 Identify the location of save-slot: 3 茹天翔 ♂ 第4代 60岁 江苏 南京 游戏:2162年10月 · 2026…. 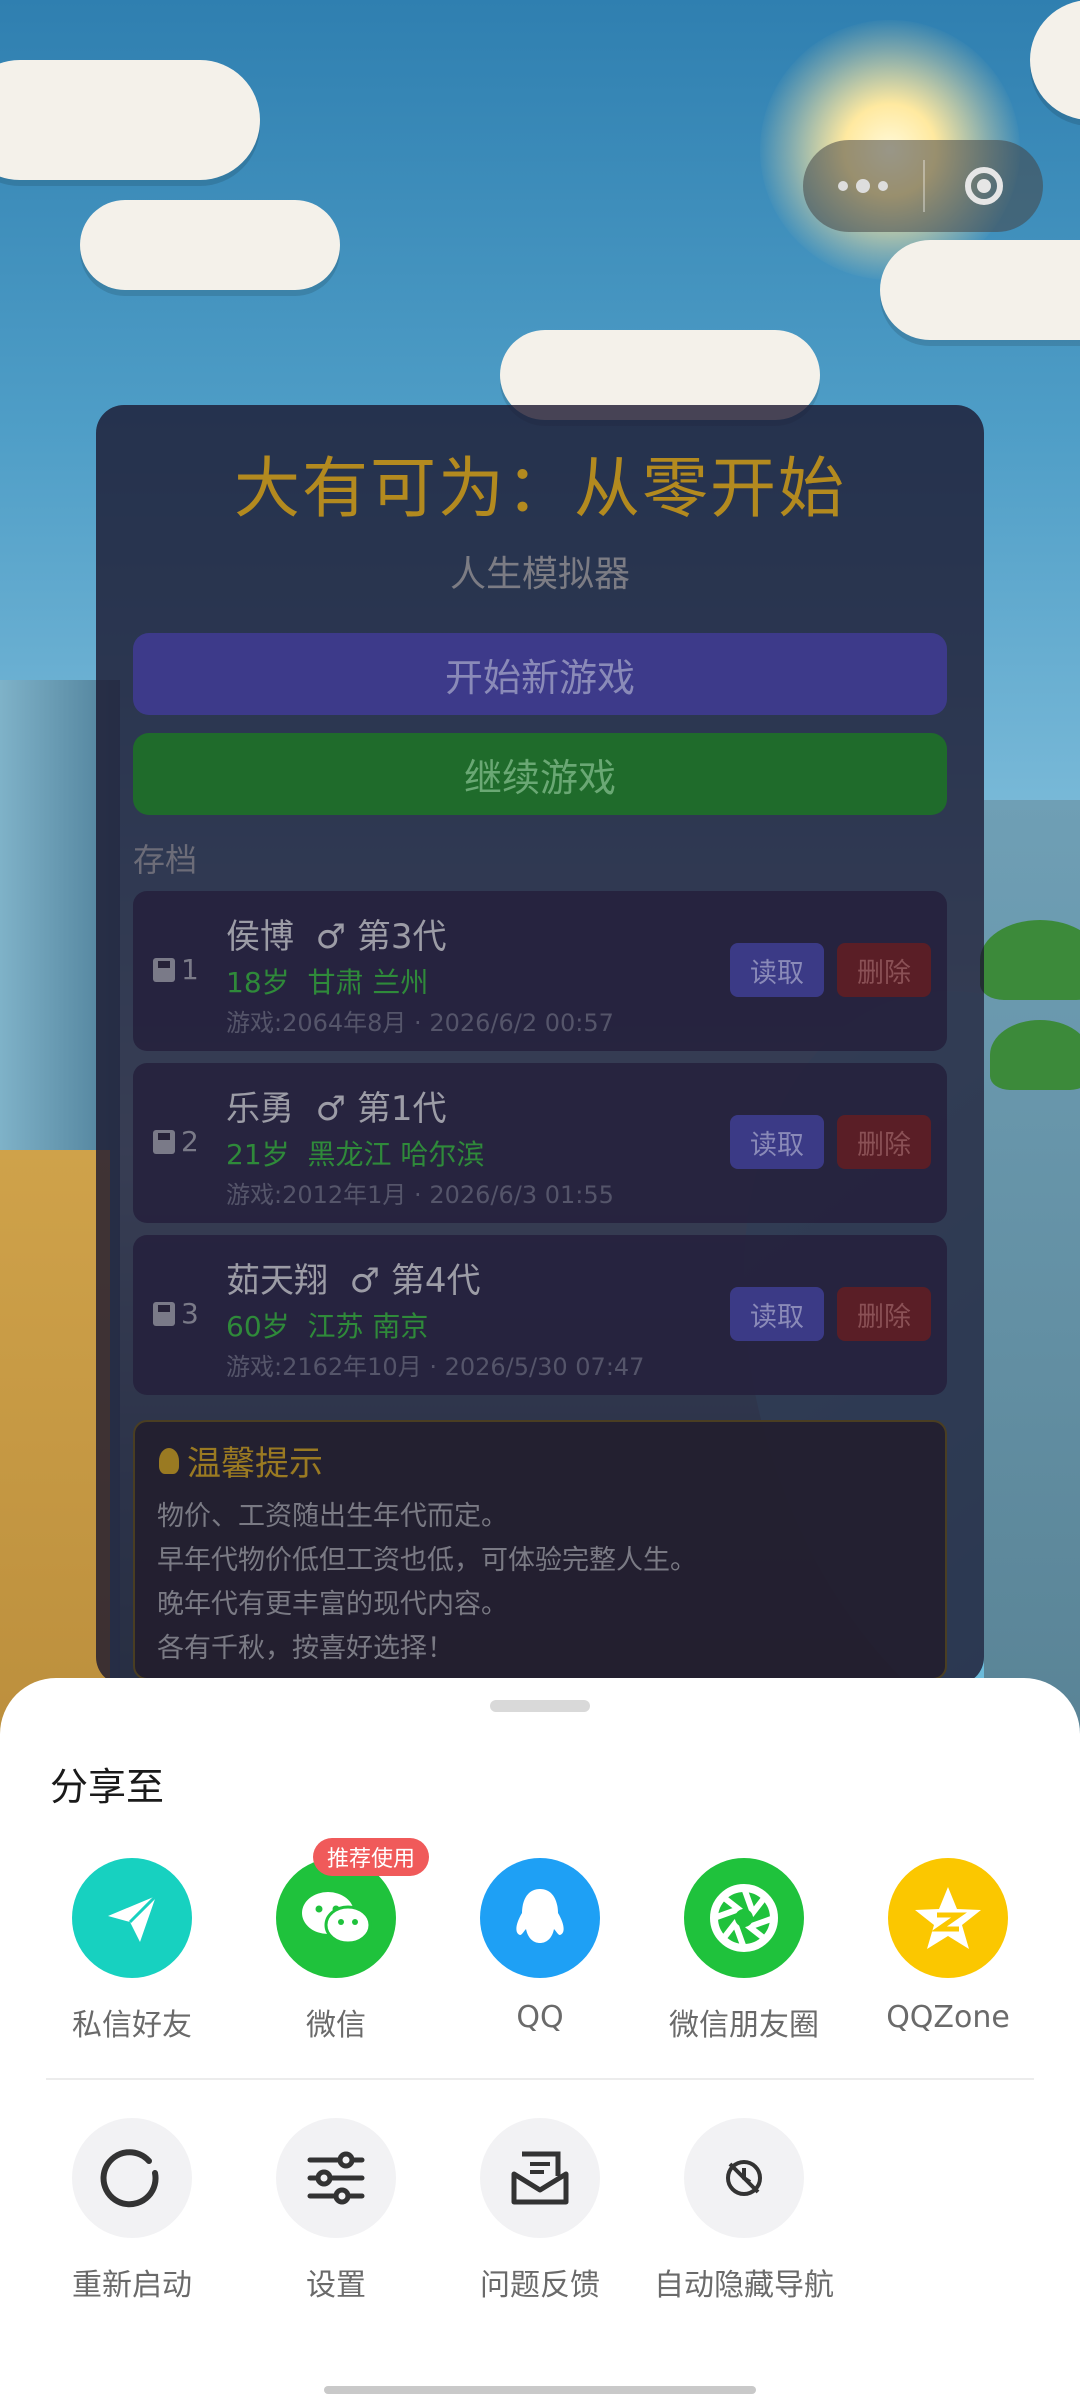
(540, 1315).